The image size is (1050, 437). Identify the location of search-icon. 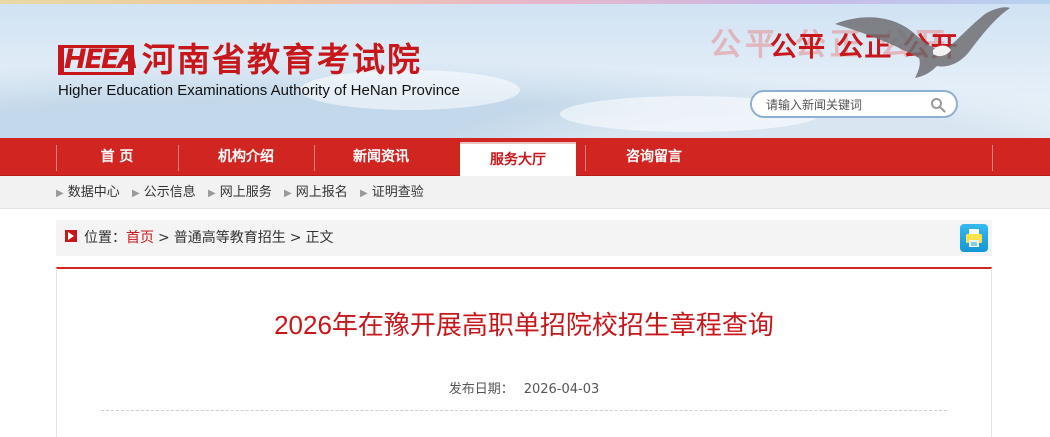
(938, 105).